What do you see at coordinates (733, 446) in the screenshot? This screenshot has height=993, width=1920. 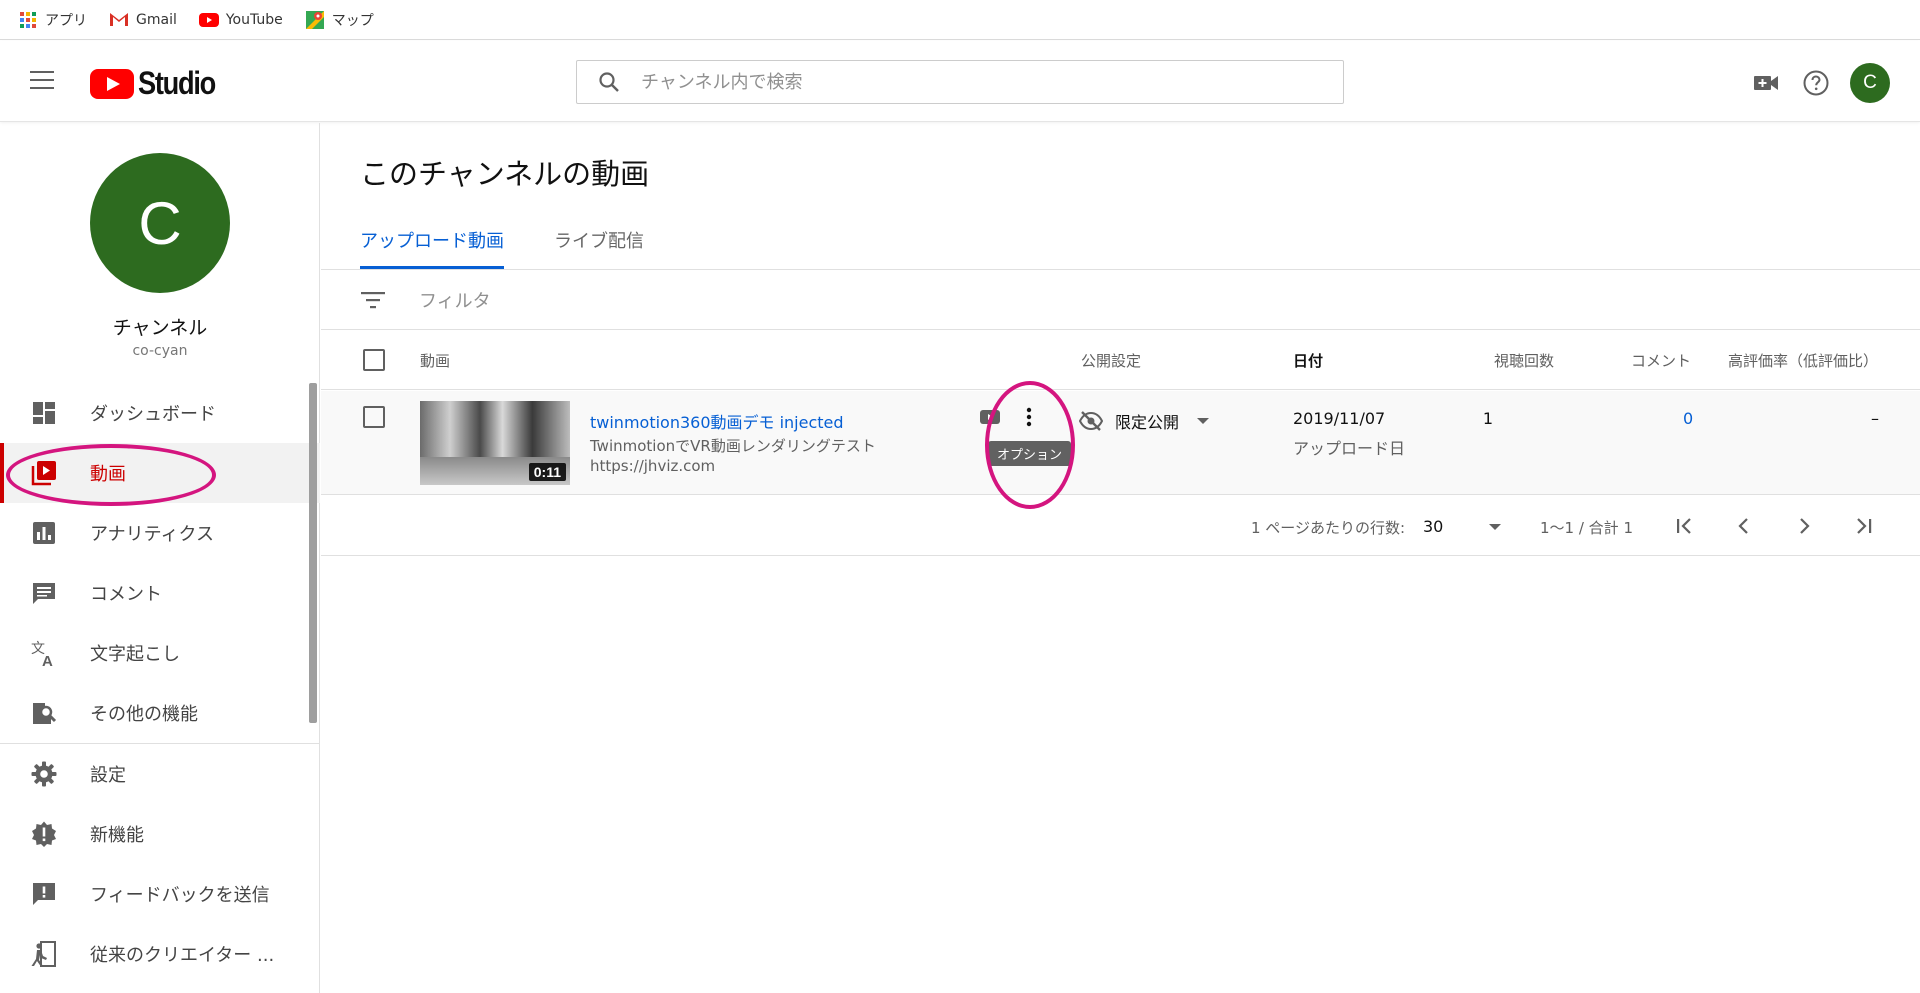 I see `video-description: TwinmotionでVR動画レンダリングテスト` at bounding box center [733, 446].